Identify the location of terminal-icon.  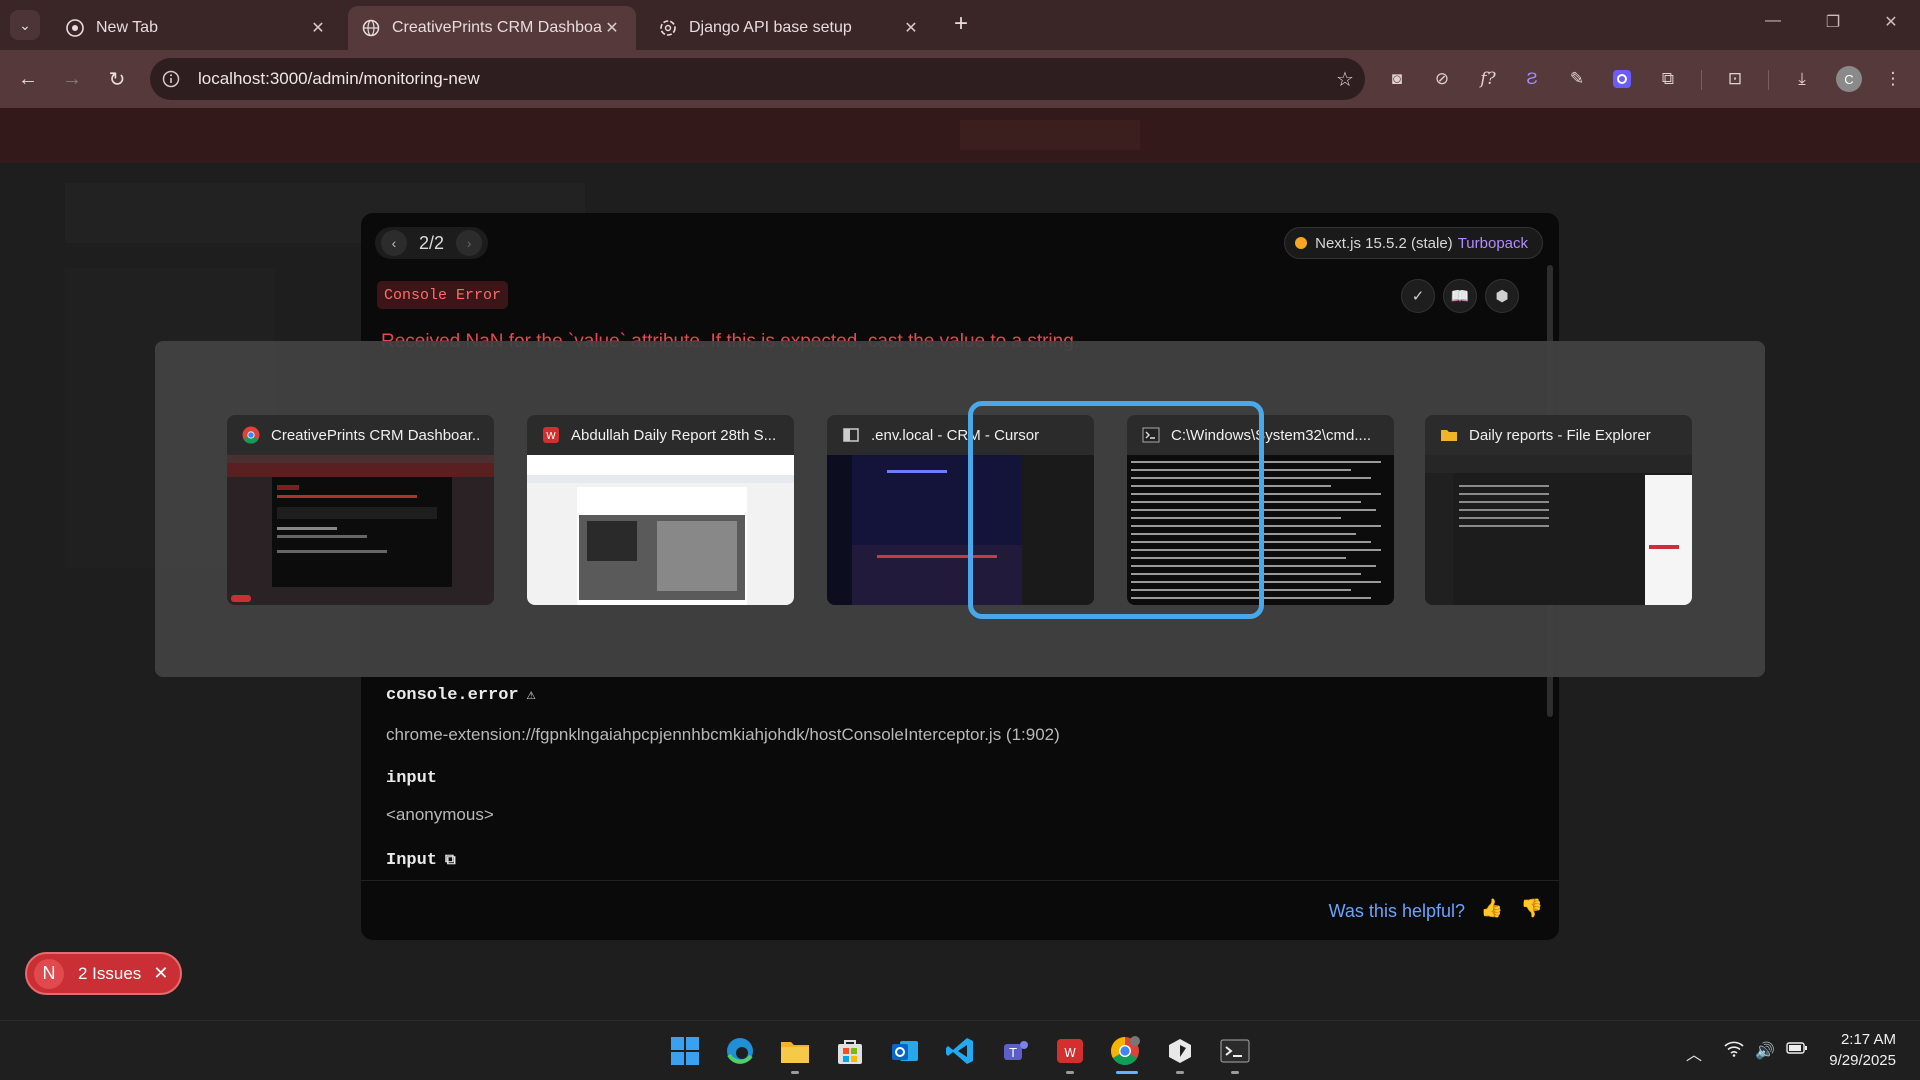
(1235, 1051).